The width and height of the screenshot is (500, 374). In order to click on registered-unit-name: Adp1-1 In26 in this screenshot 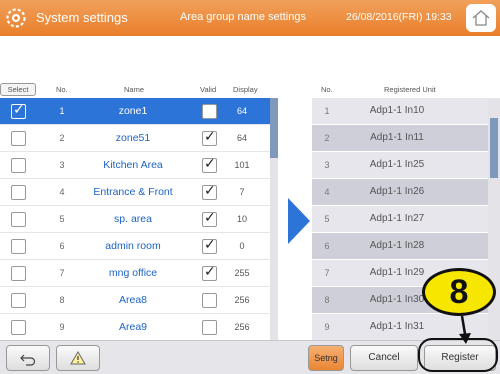, I will do `click(397, 191)`.